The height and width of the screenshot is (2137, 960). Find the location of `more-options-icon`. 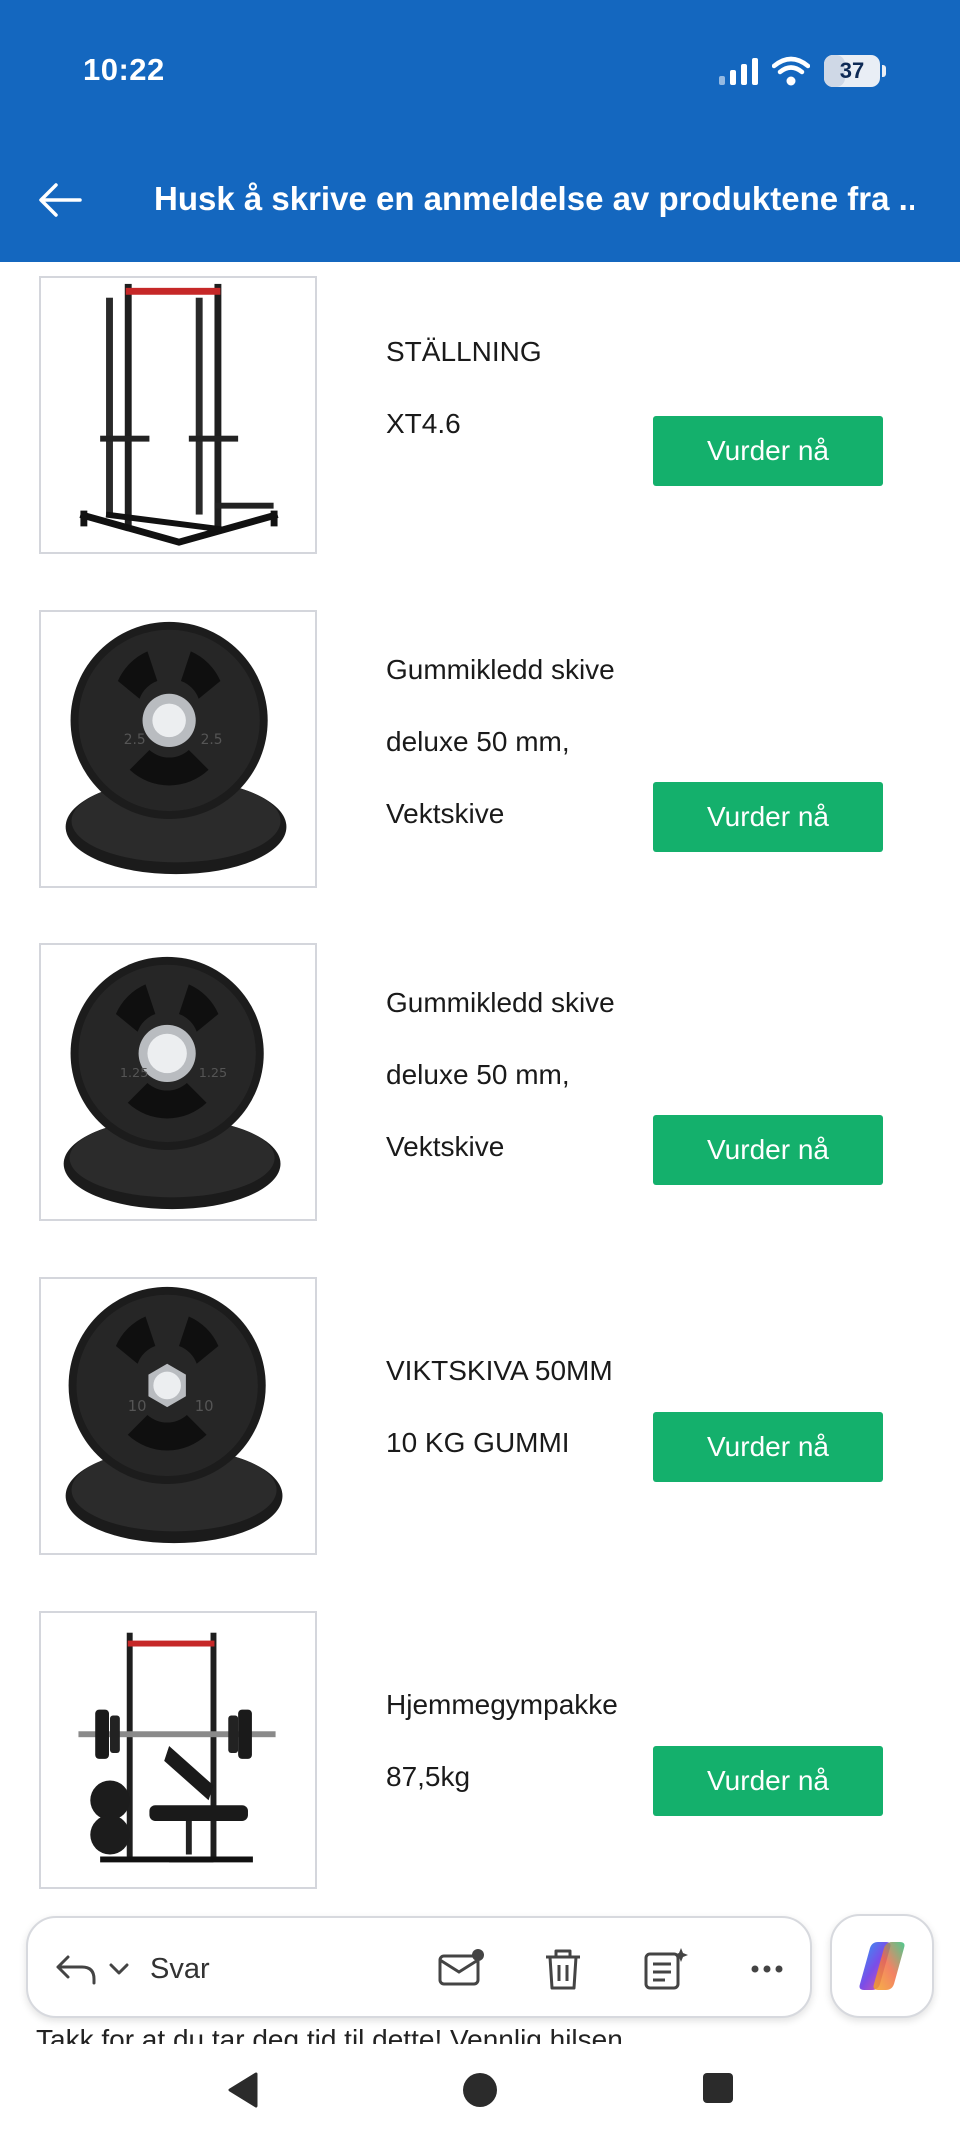

more-options-icon is located at coordinates (767, 1969).